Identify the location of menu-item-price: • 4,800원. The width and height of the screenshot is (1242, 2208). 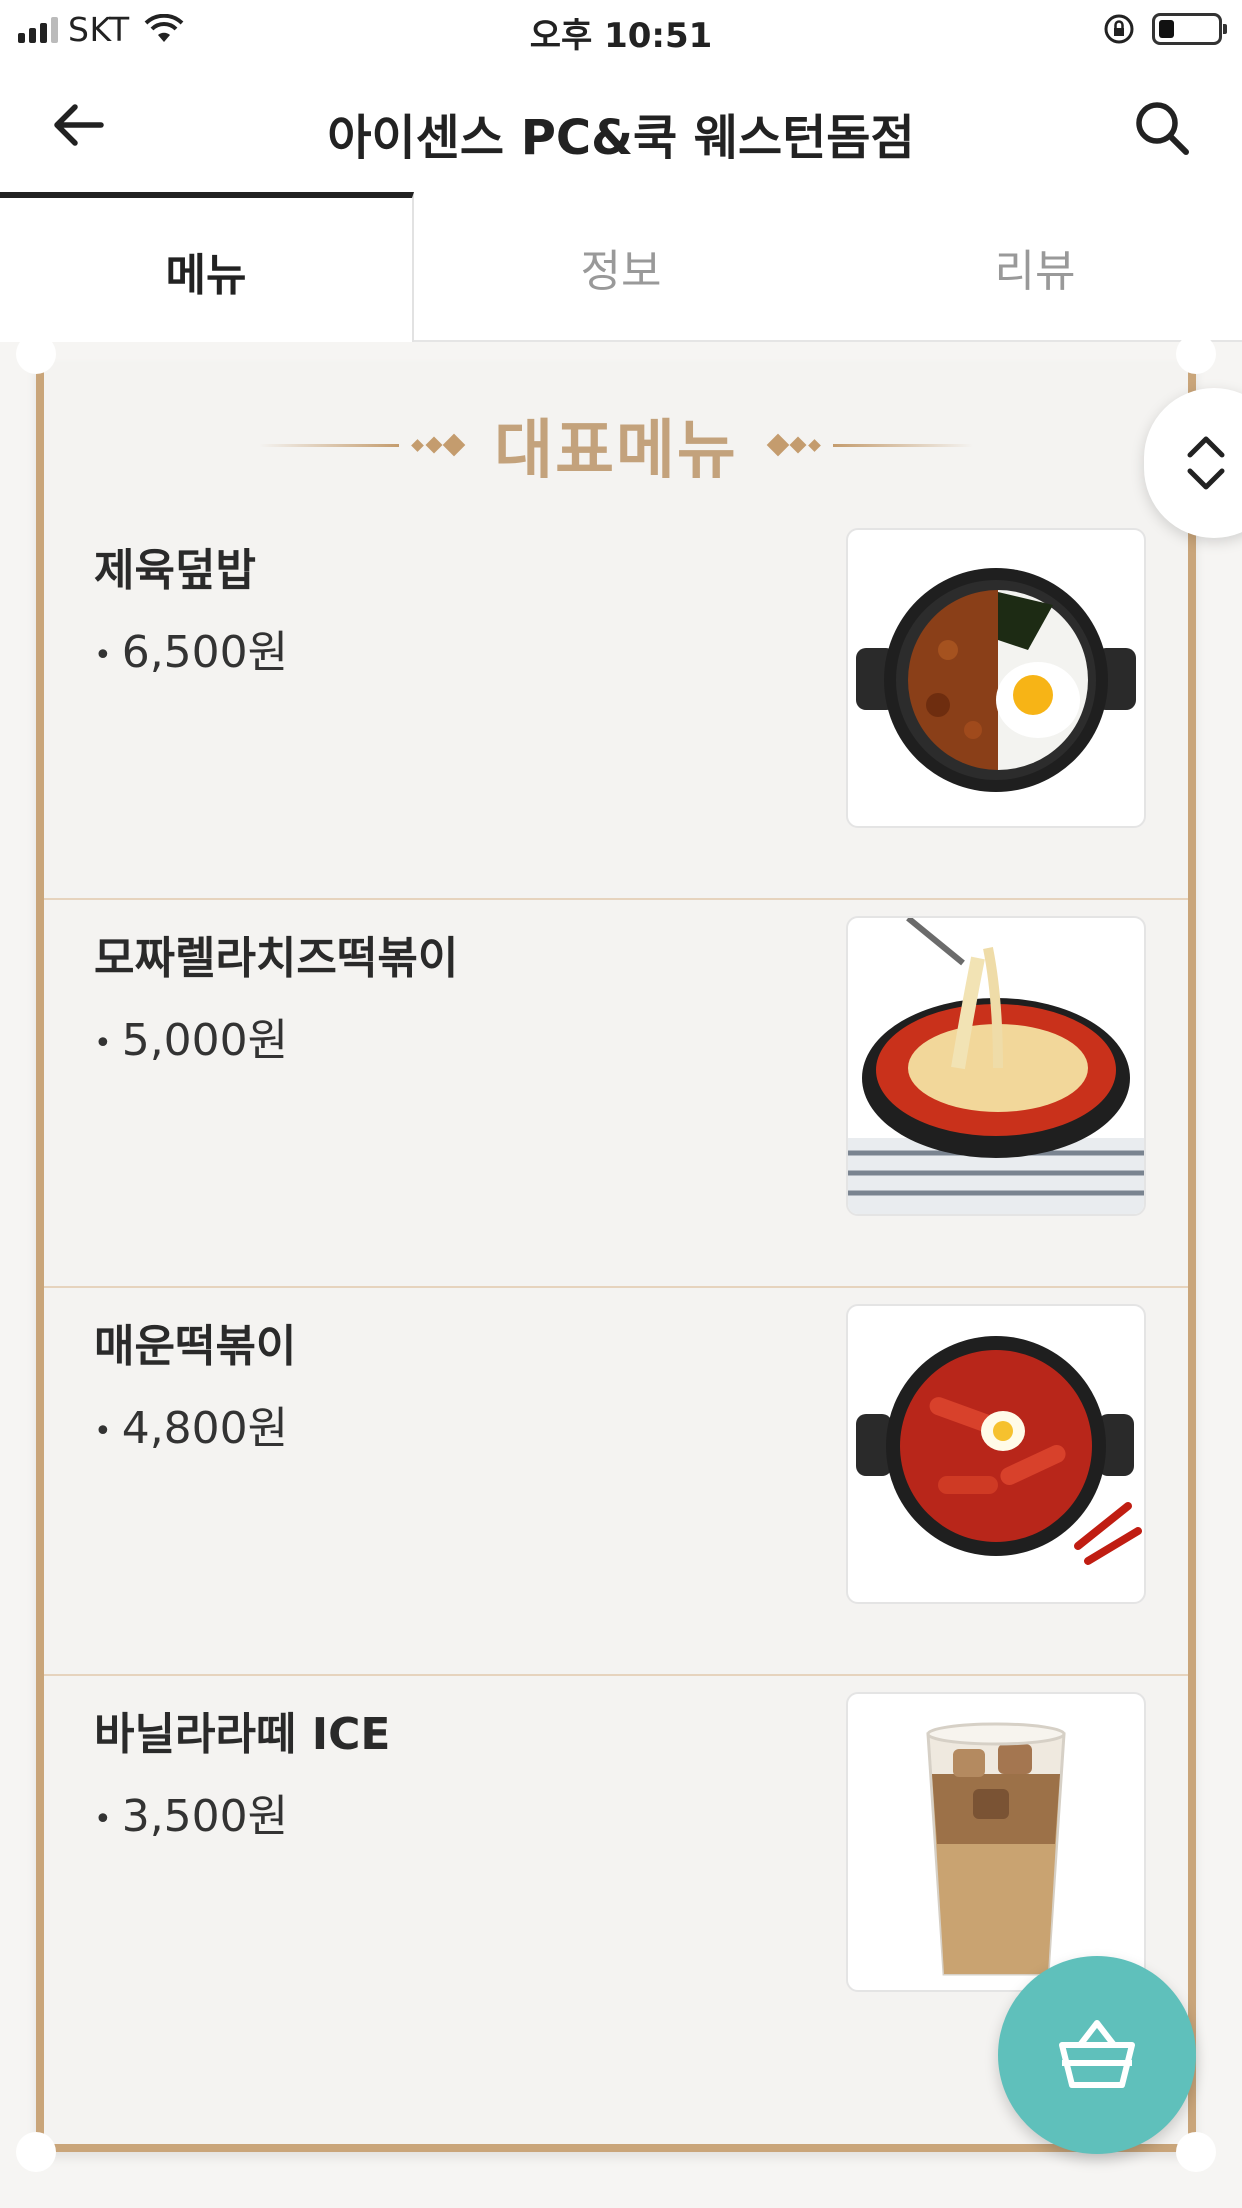
(191, 1428).